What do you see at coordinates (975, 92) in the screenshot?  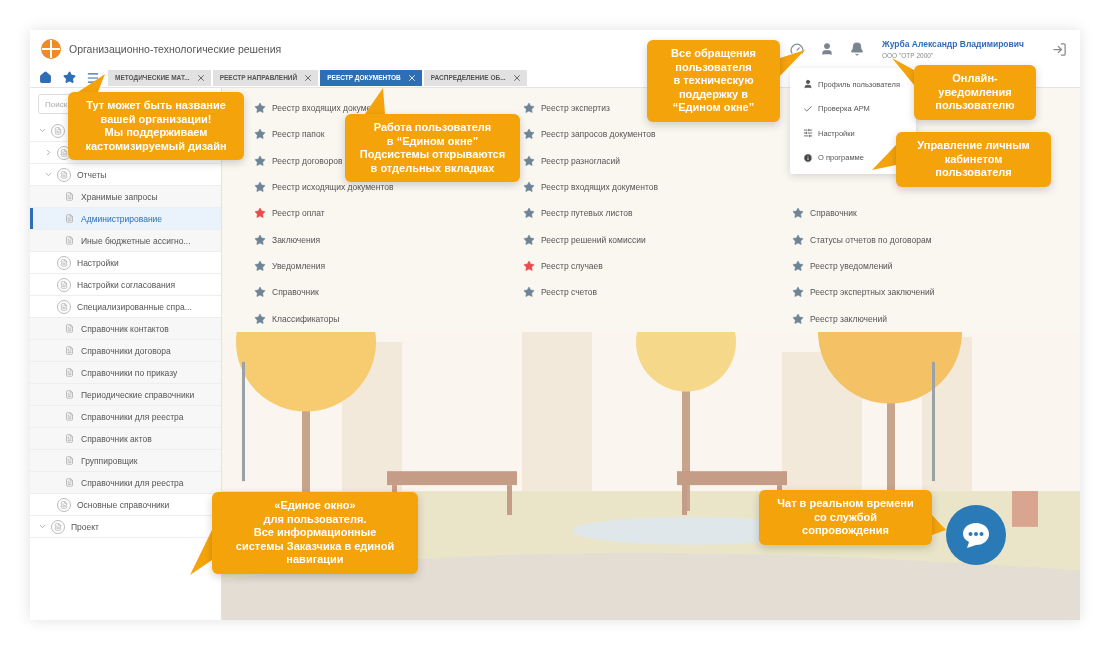 I see `callout-tooltip: Онлайн- уведомления пользователю` at bounding box center [975, 92].